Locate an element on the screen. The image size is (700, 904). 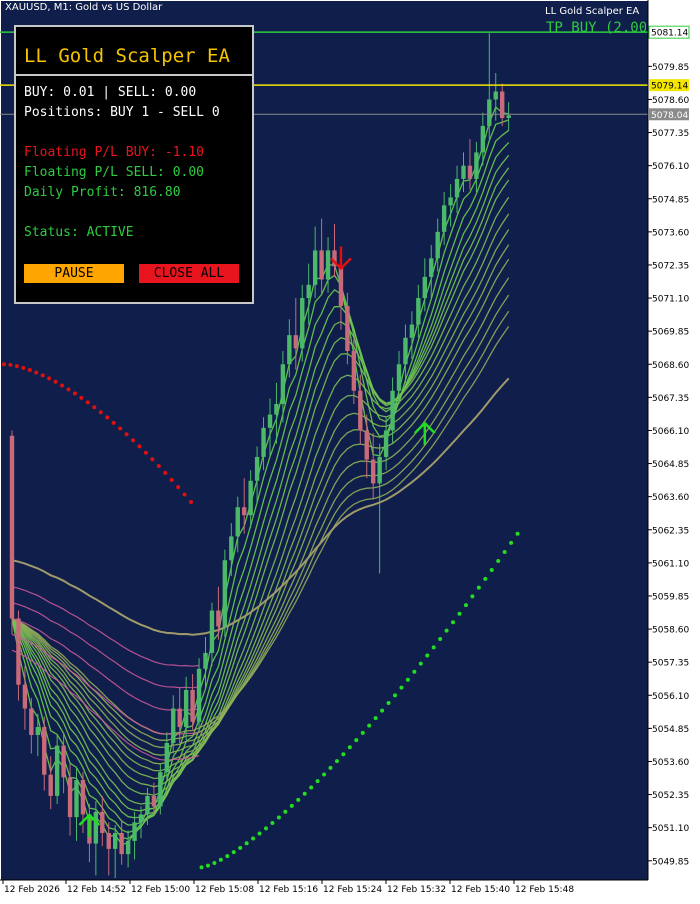
x-tick-label: 12 Feb 14:52 is located at coordinates (96, 890).